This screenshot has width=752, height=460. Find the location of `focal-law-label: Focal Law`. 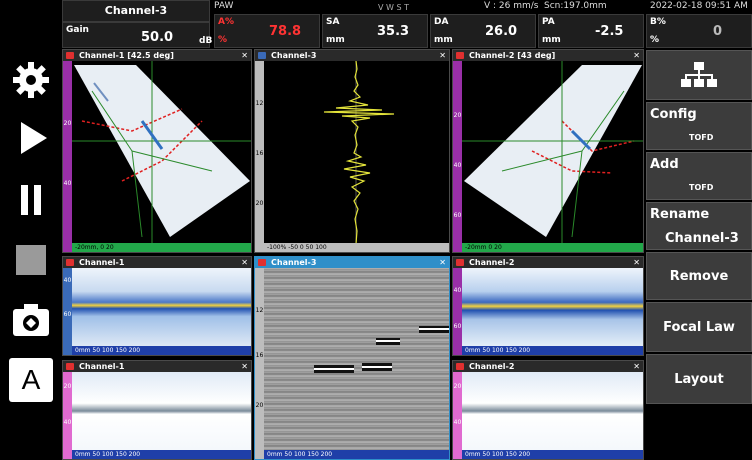

focal-law-label: Focal Law is located at coordinates (699, 327).